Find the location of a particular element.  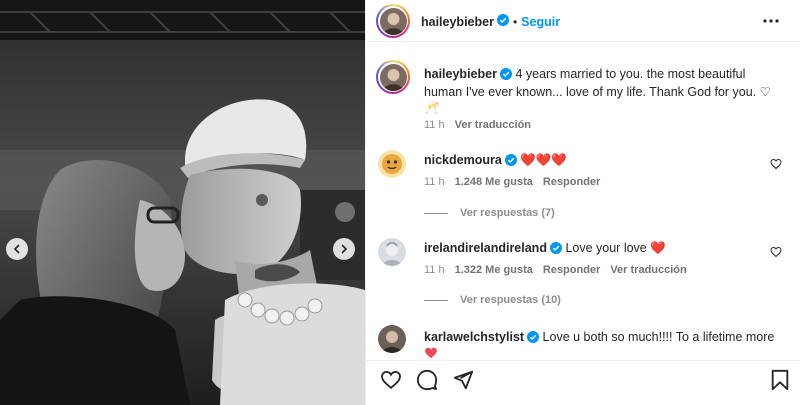

next-photo-button is located at coordinates (344, 249).